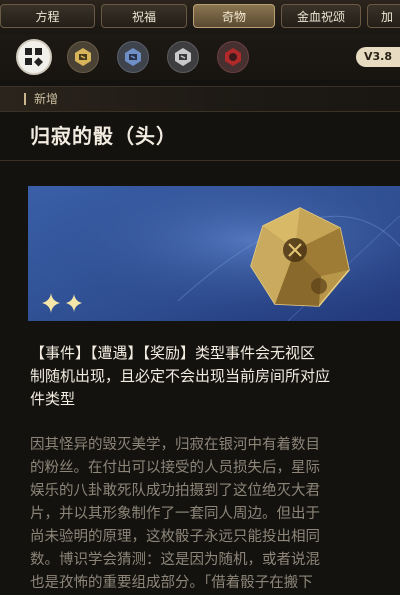 This screenshot has width=400, height=595. What do you see at coordinates (175, 445) in the screenshot?
I see `lore-line: 因其怪异的毁灭美学，归寂在银河中有着数目` at bounding box center [175, 445].